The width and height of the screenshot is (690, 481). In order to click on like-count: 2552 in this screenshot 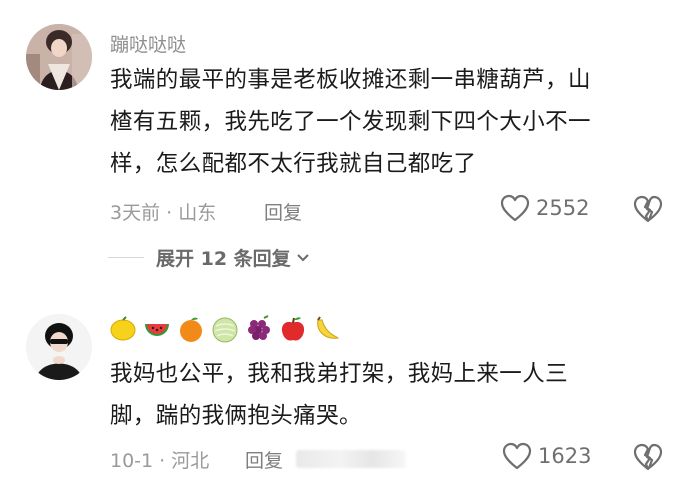, I will do `click(563, 208)`.